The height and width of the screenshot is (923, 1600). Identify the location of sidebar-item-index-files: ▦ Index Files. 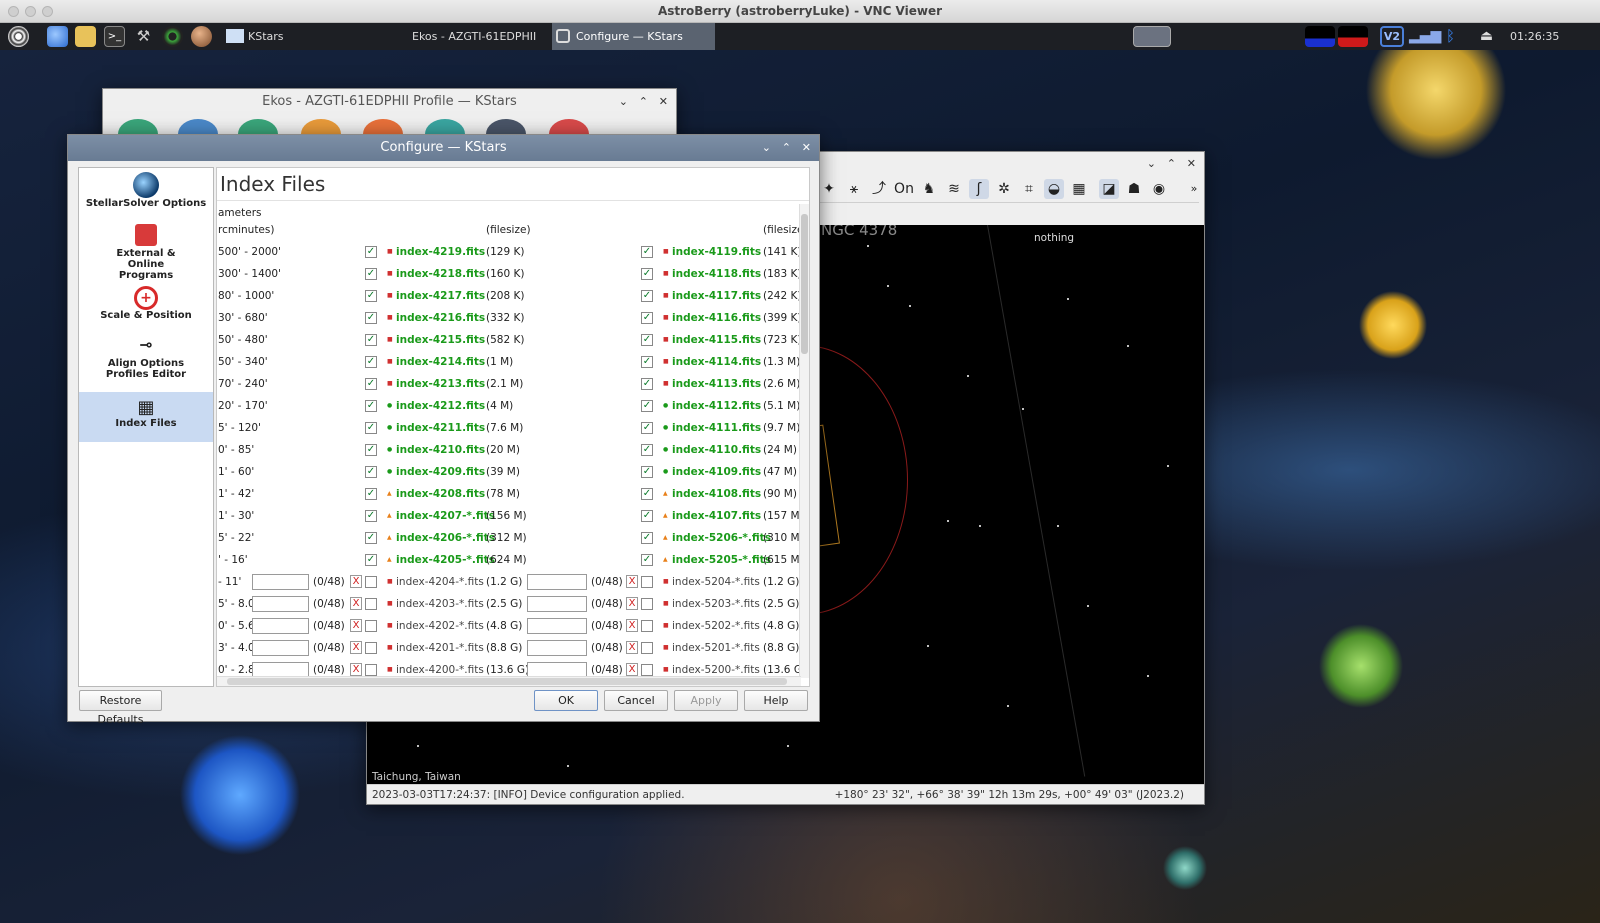
(146, 417).